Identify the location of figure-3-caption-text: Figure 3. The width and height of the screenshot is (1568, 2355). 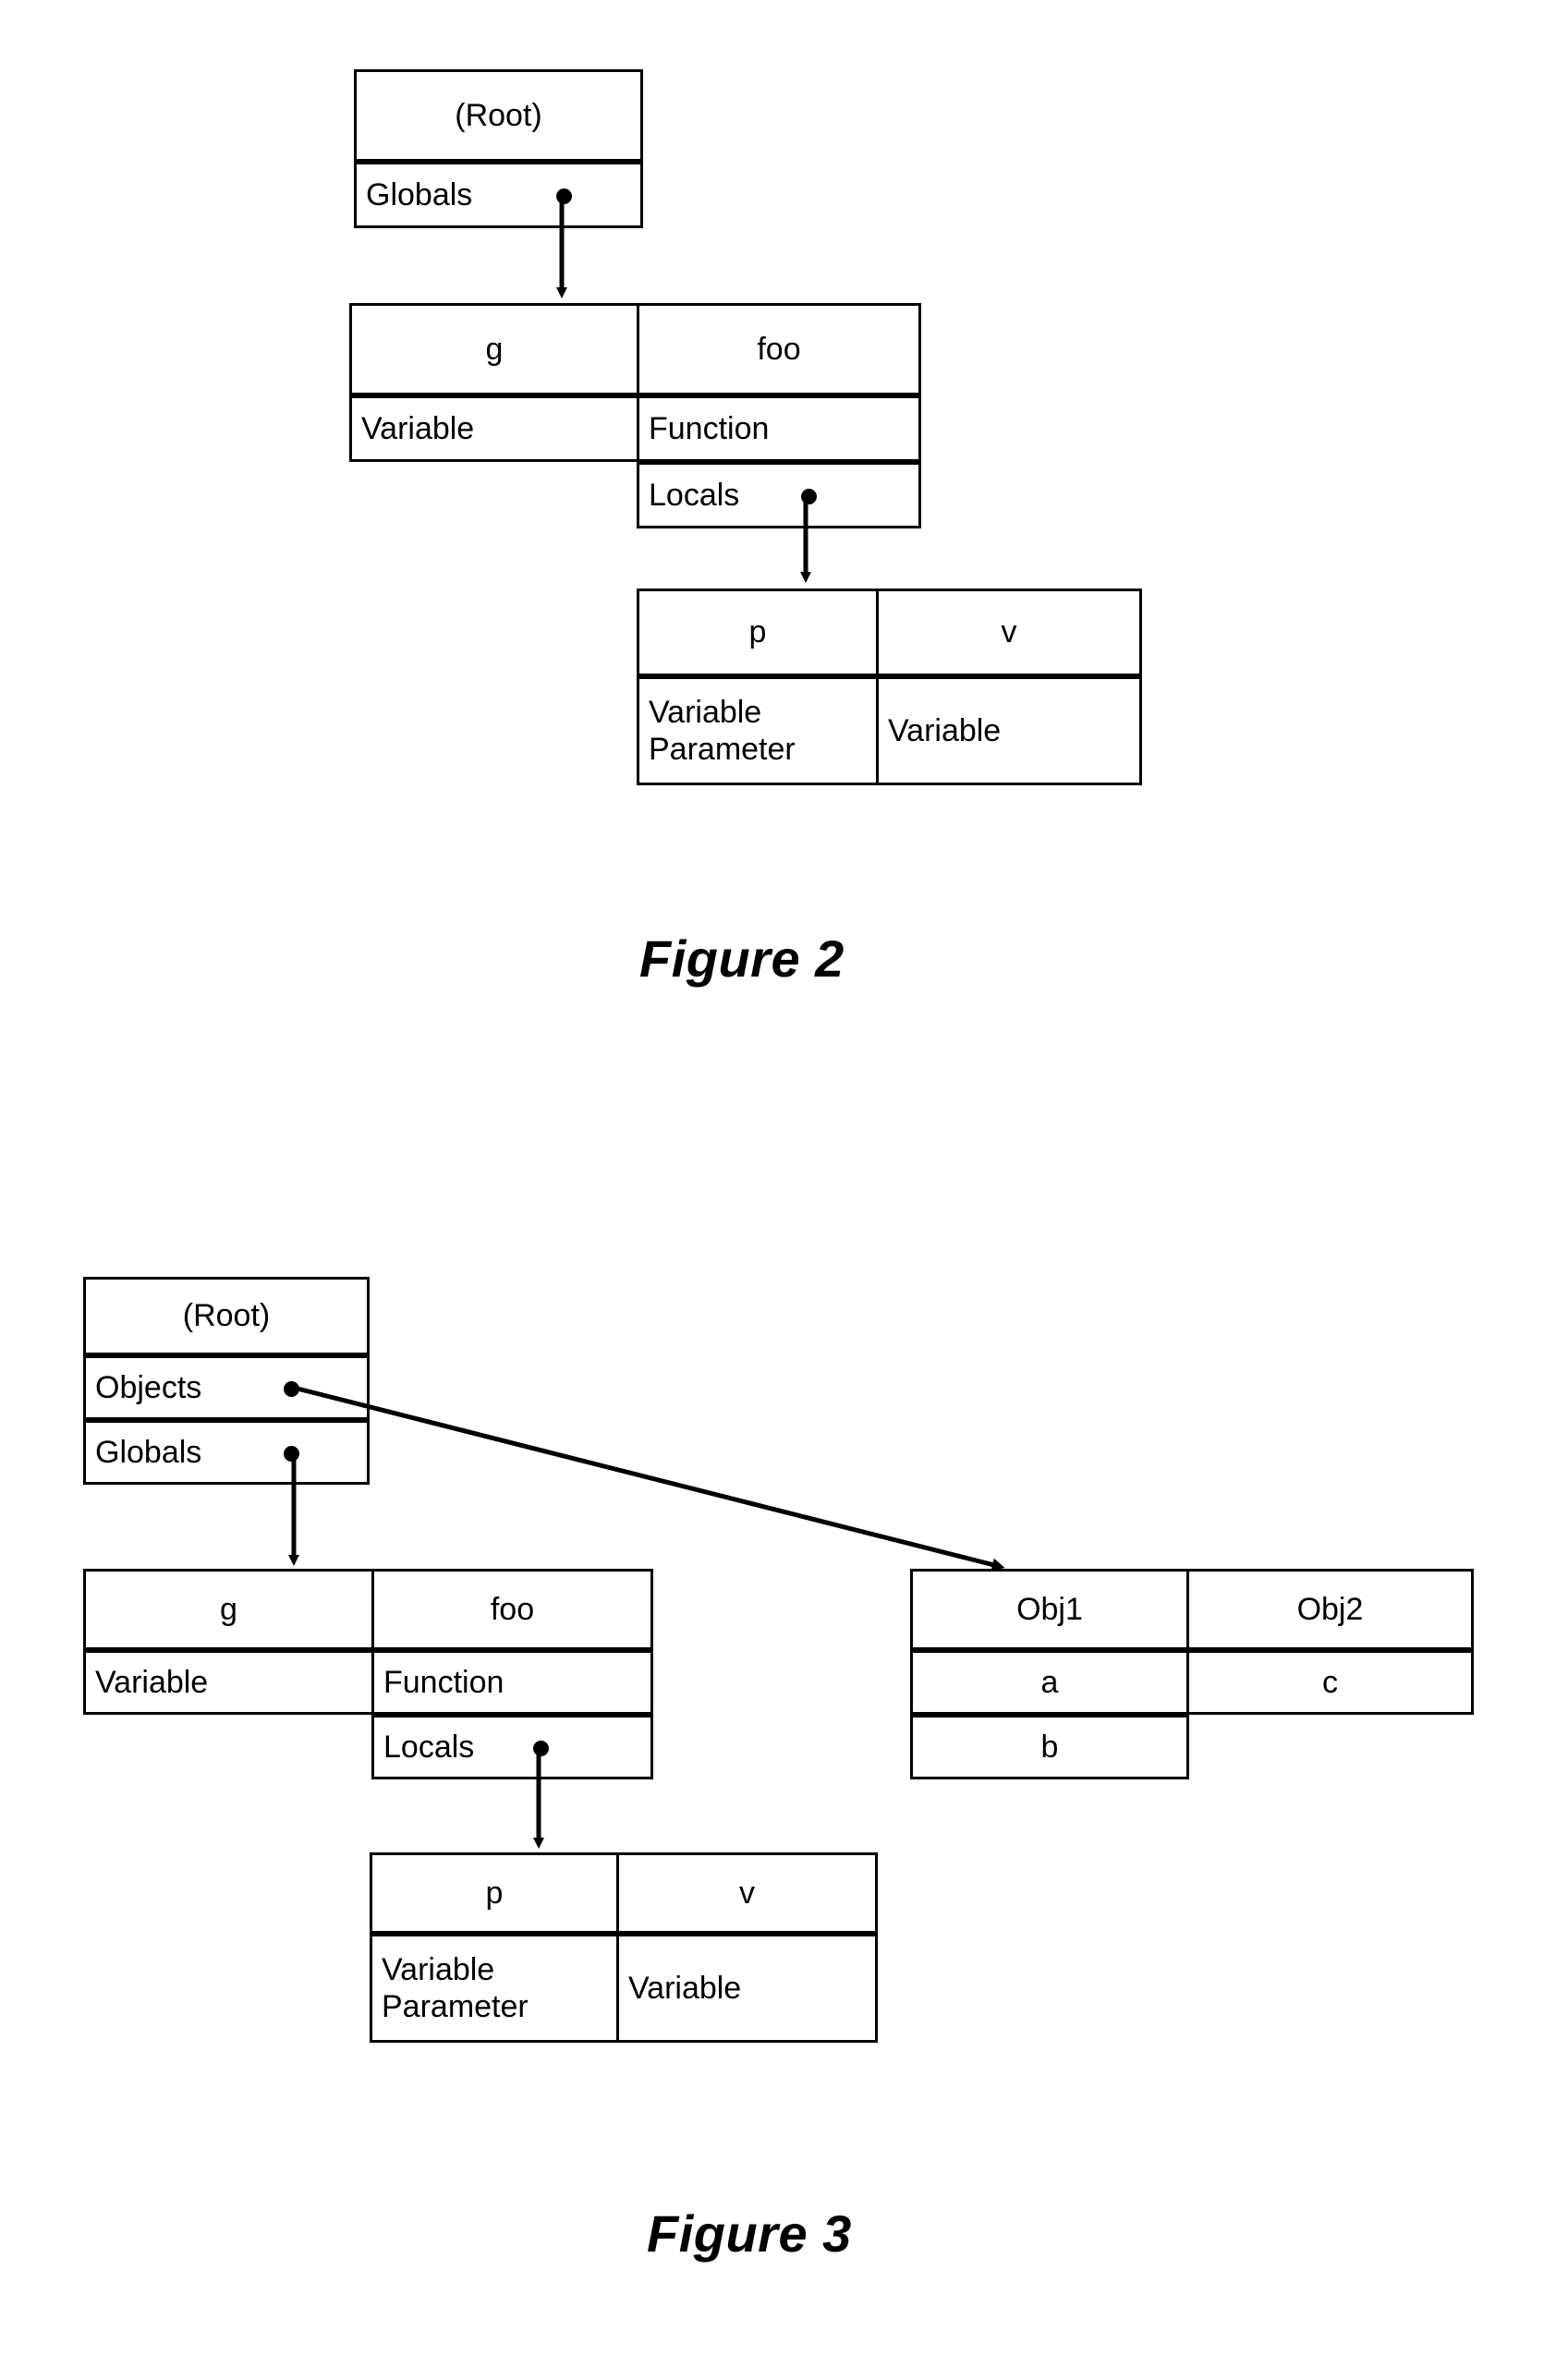
(749, 2233).